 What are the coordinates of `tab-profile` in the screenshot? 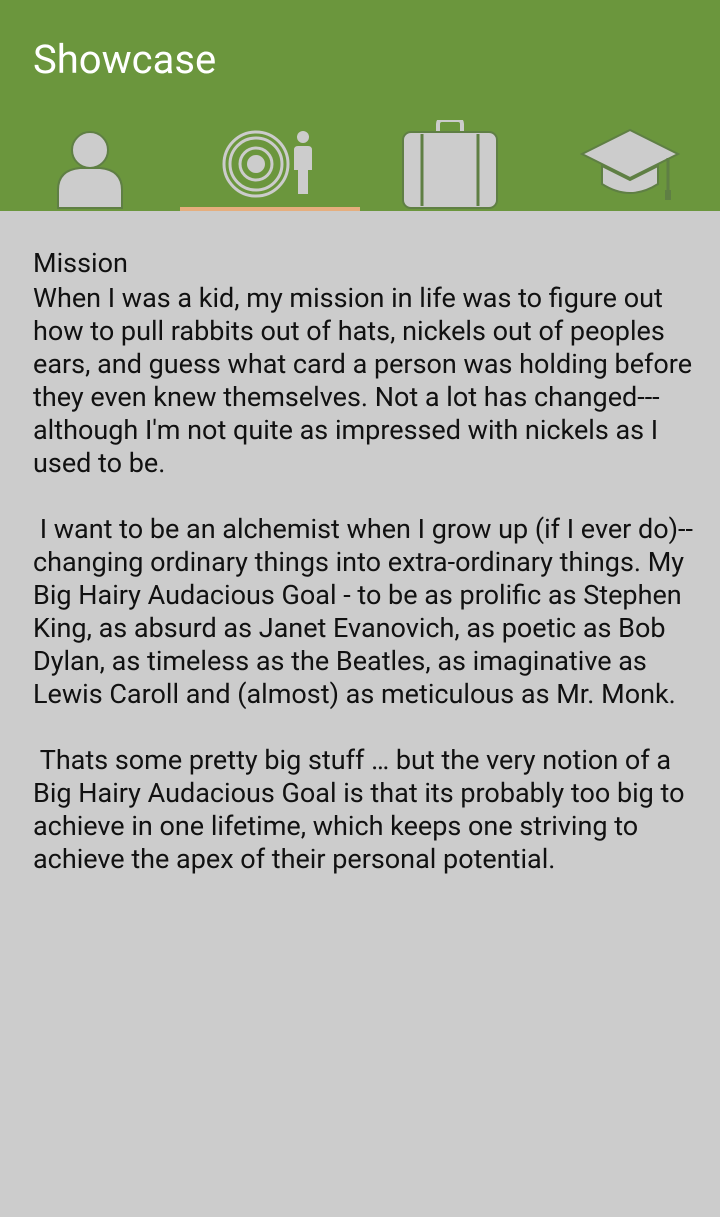 It's located at (90, 160).